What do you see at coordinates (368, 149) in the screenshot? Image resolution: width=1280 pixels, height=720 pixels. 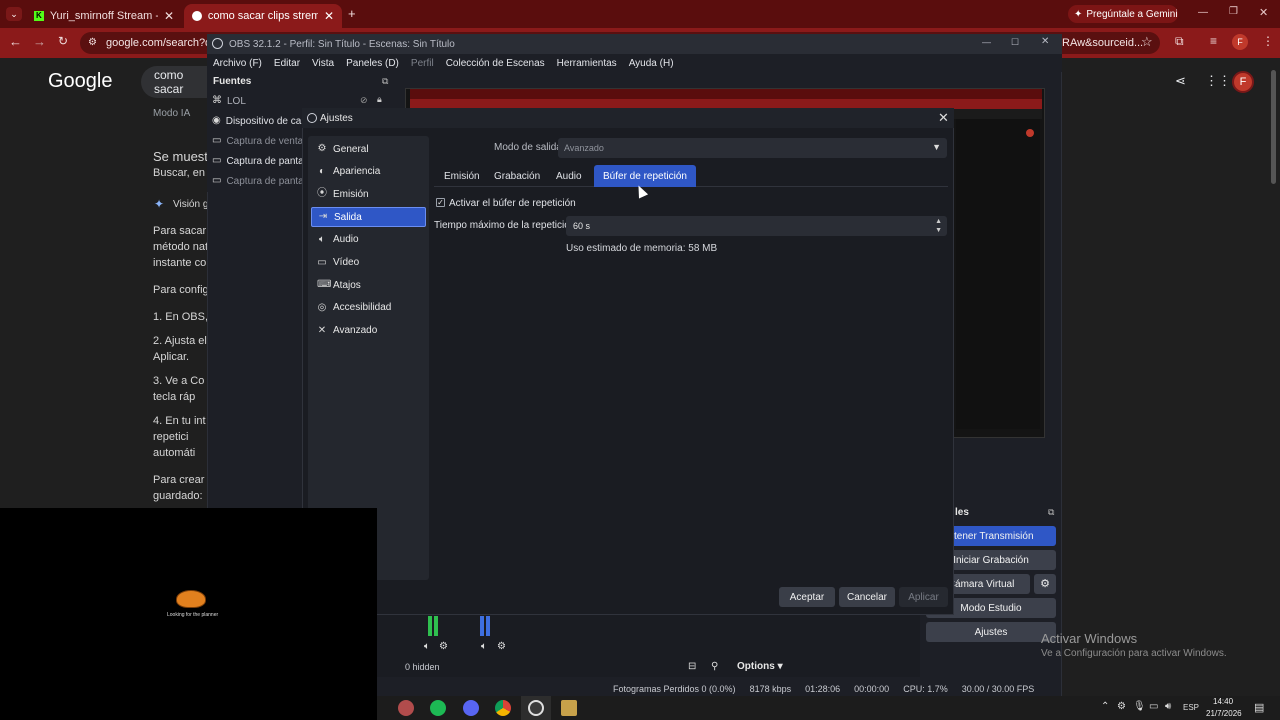 I see `sidebar-item-general: ⚙ General` at bounding box center [368, 149].